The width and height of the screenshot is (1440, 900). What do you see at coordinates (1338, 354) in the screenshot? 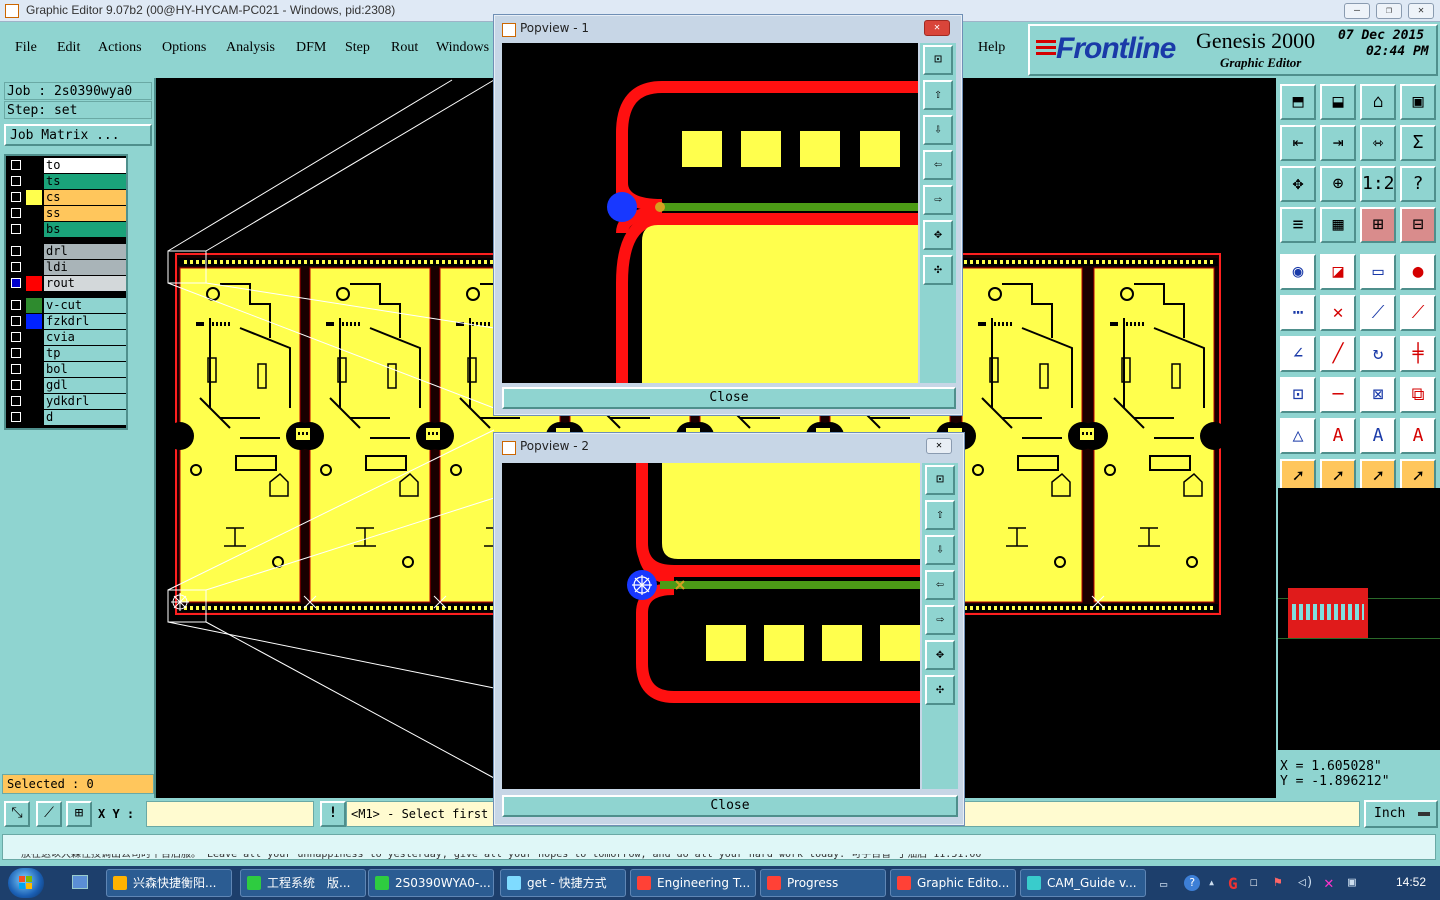
I see `tool-line-2-icon: ╱` at bounding box center [1338, 354].